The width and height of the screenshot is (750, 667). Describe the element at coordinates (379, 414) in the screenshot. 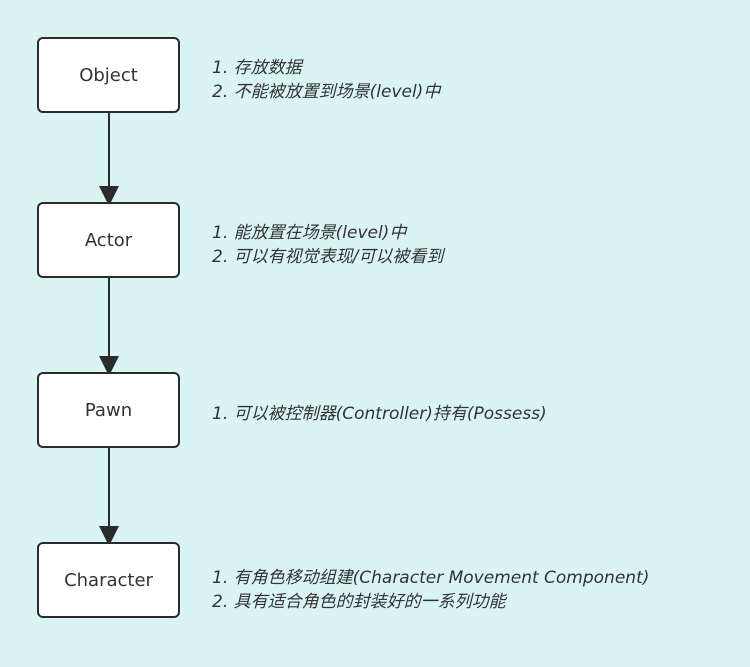

I see `pawn-note-1: 1. 可以被控制器(Controller)持有(Possess)` at that location.